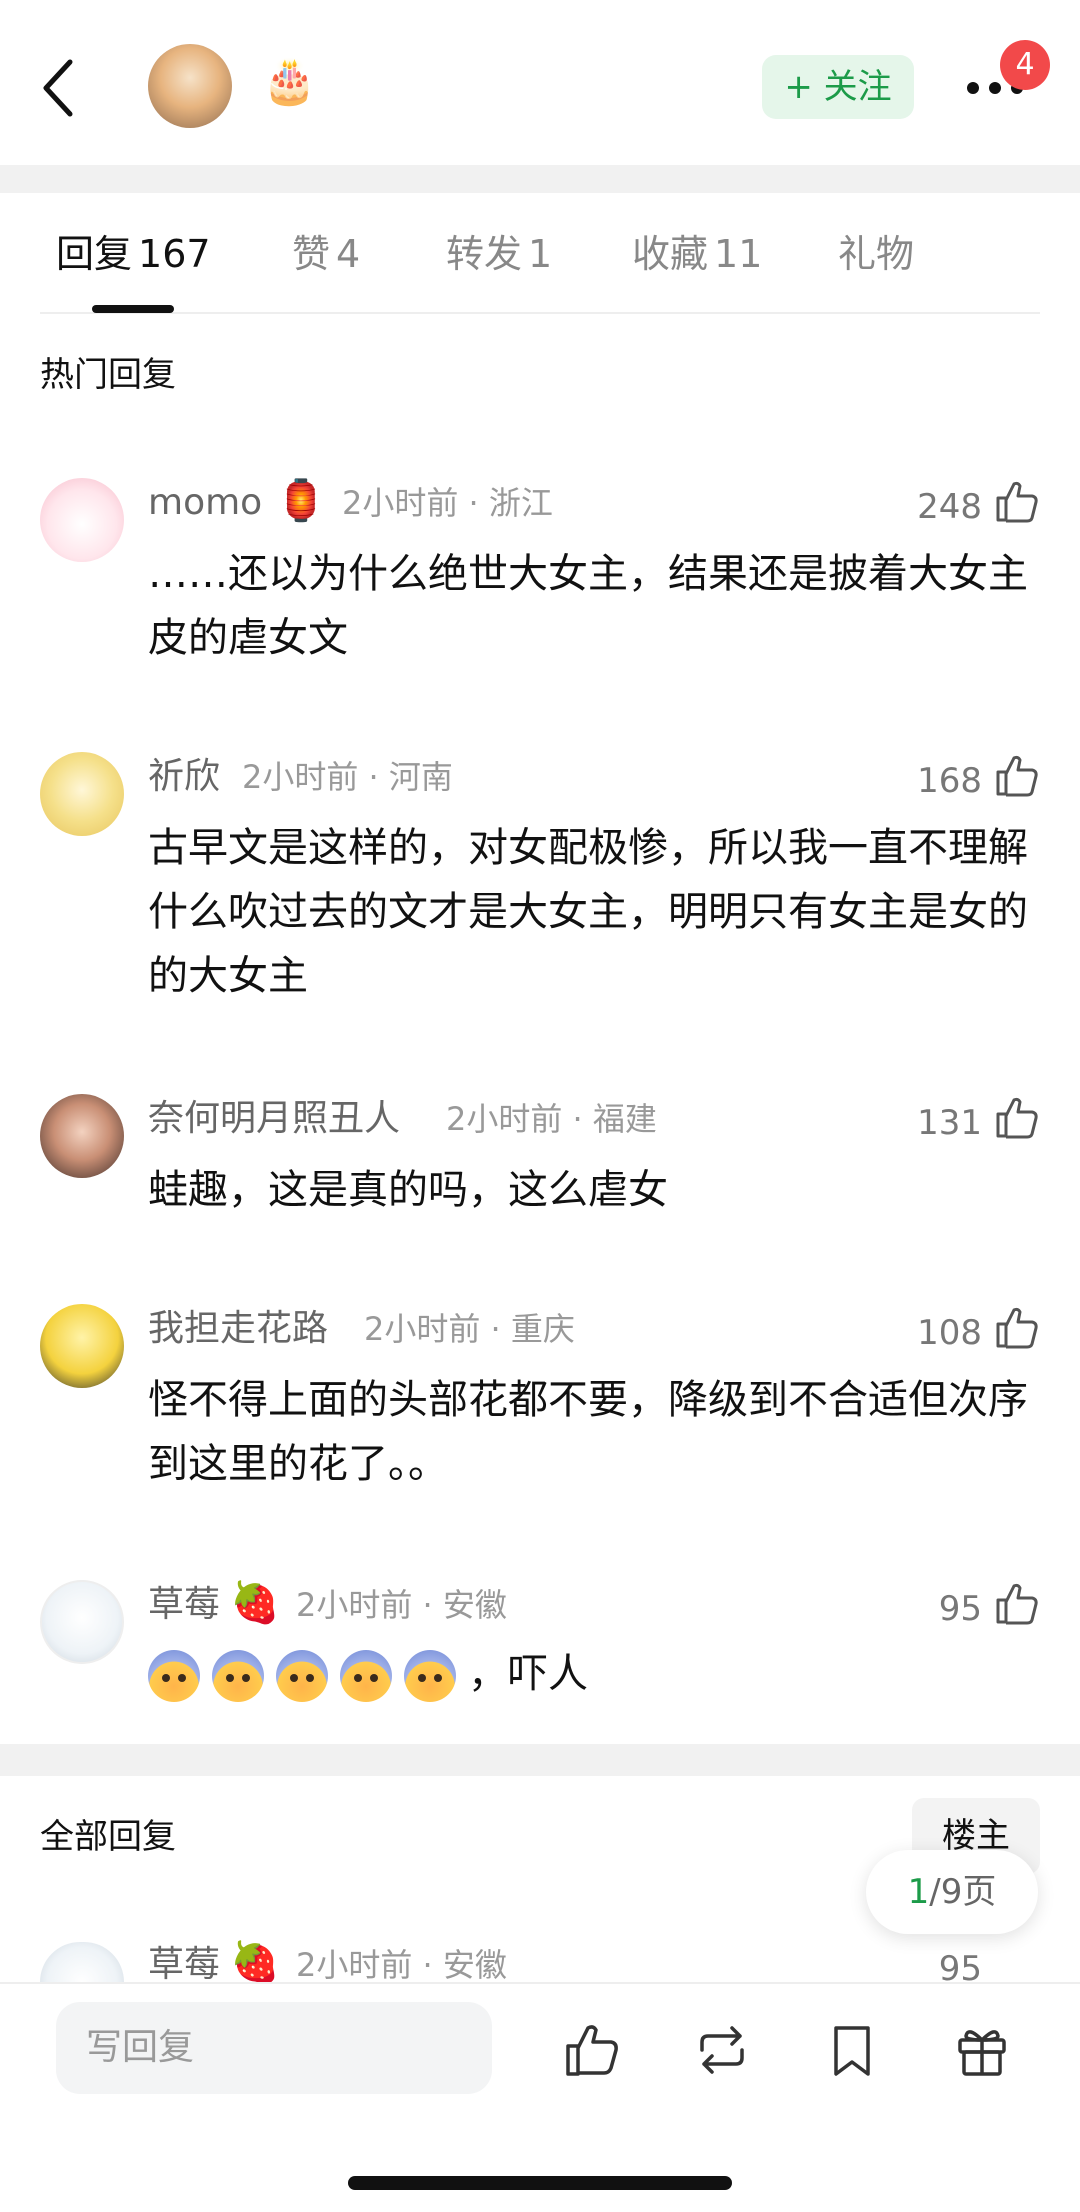 The image size is (1080, 2212). Describe the element at coordinates (274, 2048) in the screenshot. I see `reply-input: 写回复` at that location.